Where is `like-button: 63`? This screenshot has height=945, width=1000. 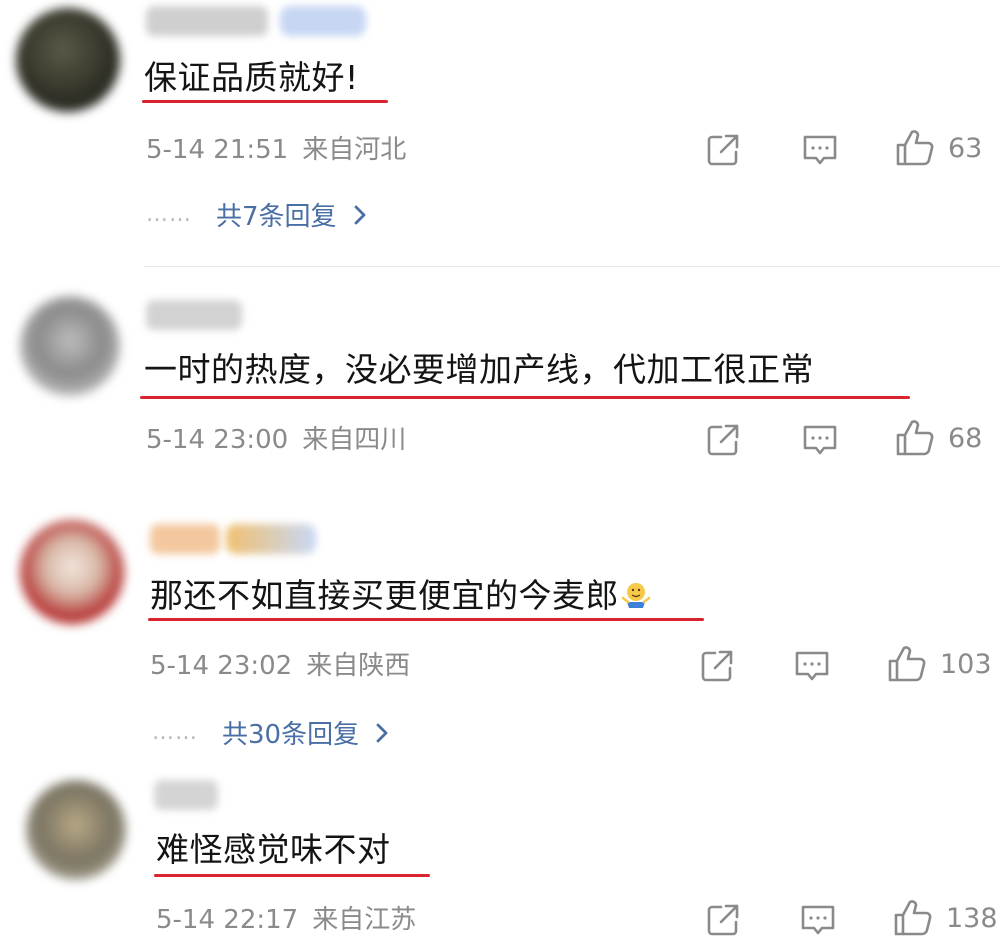 like-button: 63 is located at coordinates (938, 148).